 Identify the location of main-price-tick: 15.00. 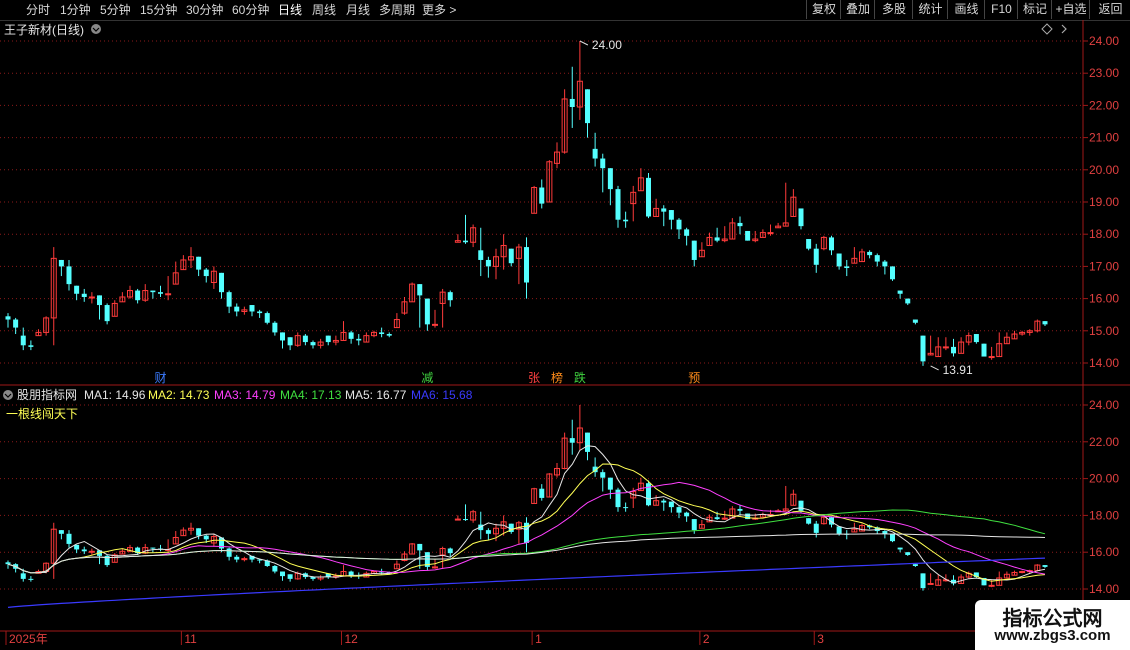
(1104, 331).